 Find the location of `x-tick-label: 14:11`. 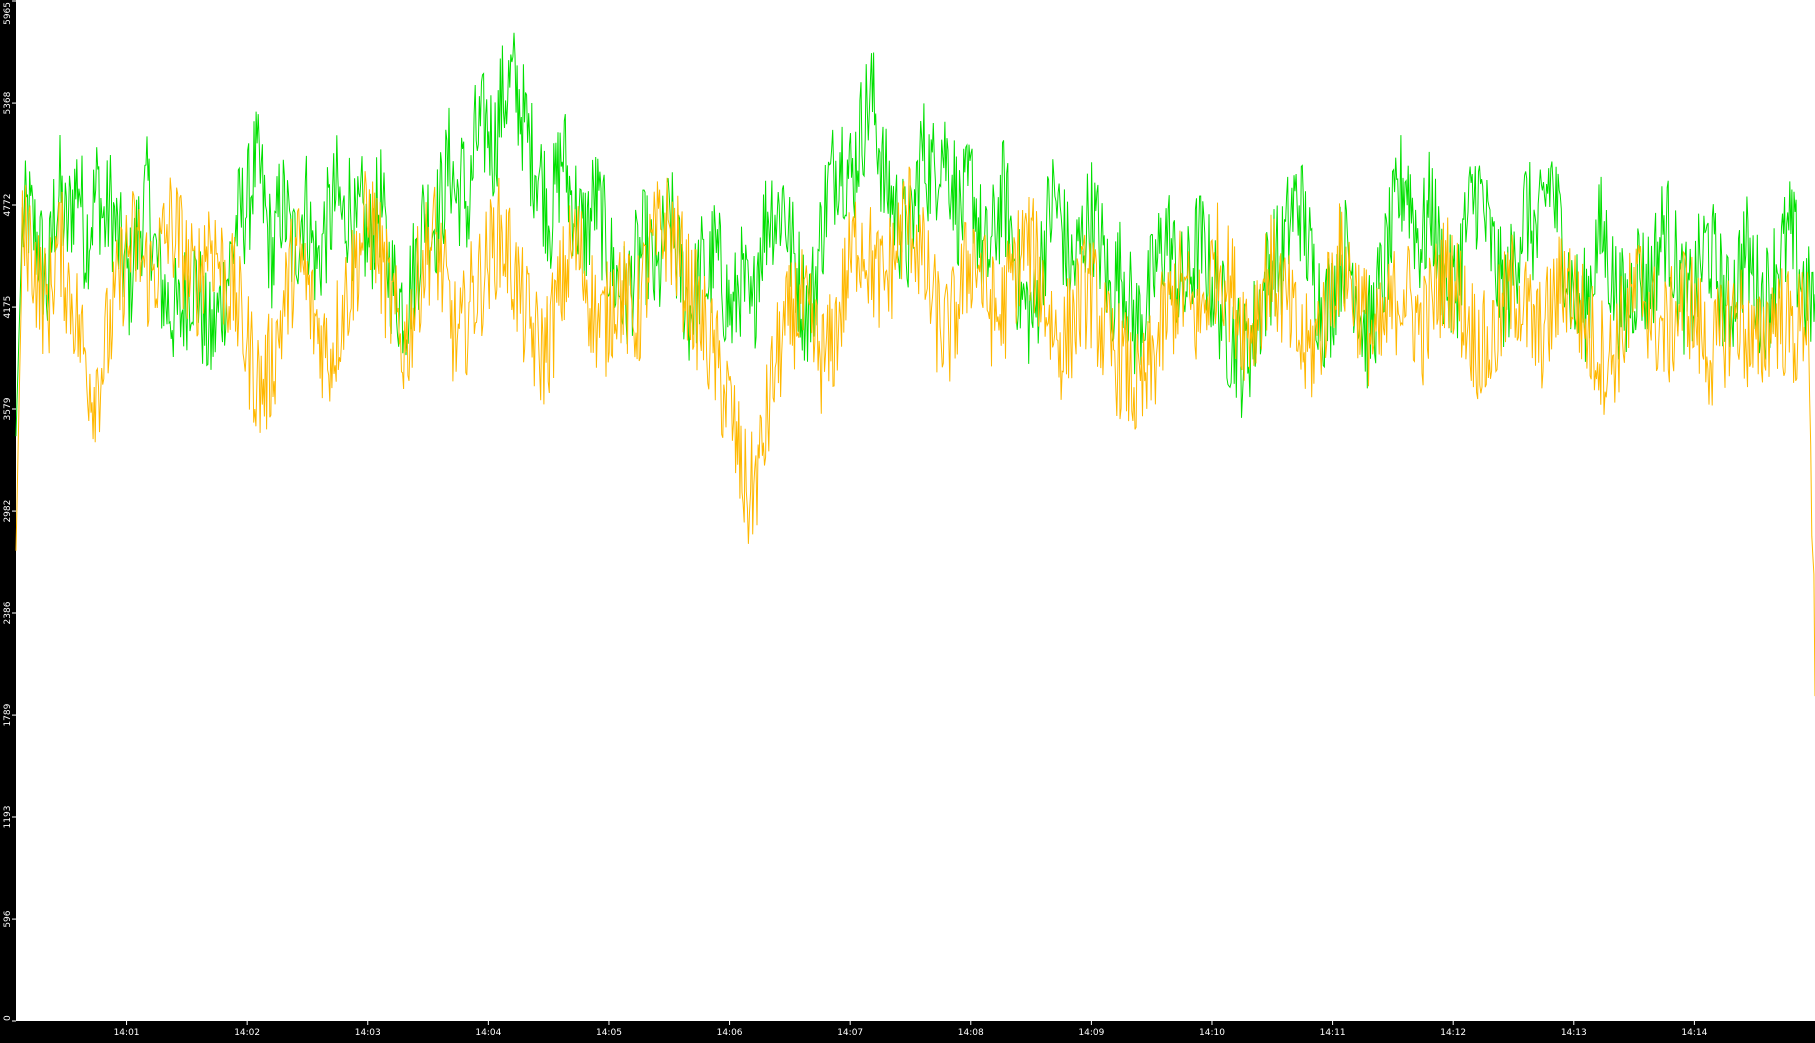

x-tick-label: 14:11 is located at coordinates (1333, 1033).